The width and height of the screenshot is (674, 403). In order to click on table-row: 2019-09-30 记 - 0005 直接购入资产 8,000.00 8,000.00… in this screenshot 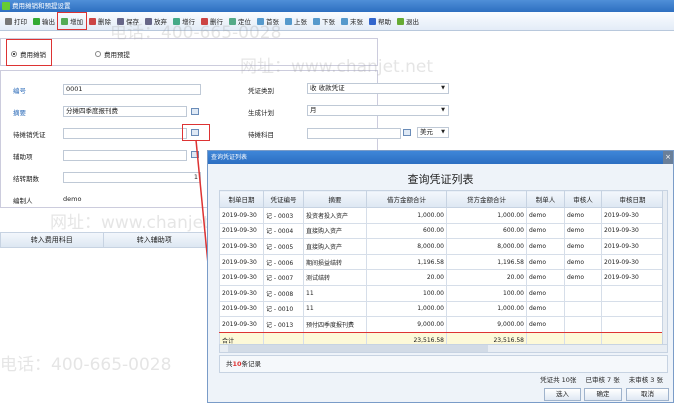, I will do `click(441, 246)`.